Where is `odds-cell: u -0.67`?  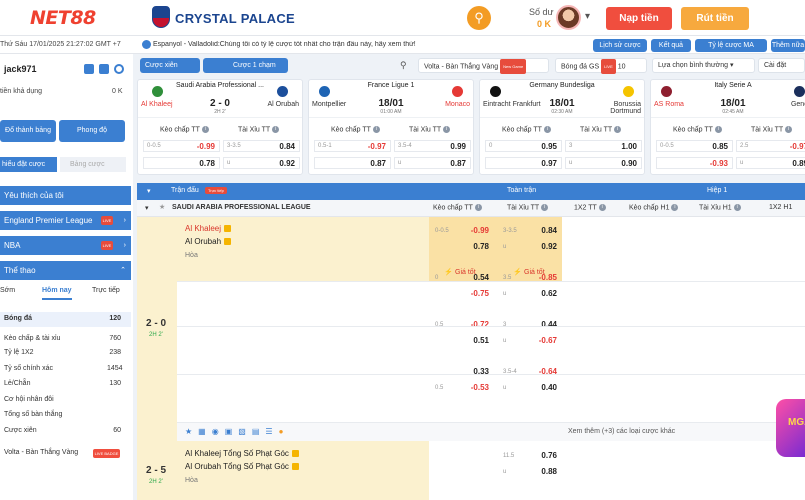
odds-cell: u -0.67 is located at coordinates (530, 341).